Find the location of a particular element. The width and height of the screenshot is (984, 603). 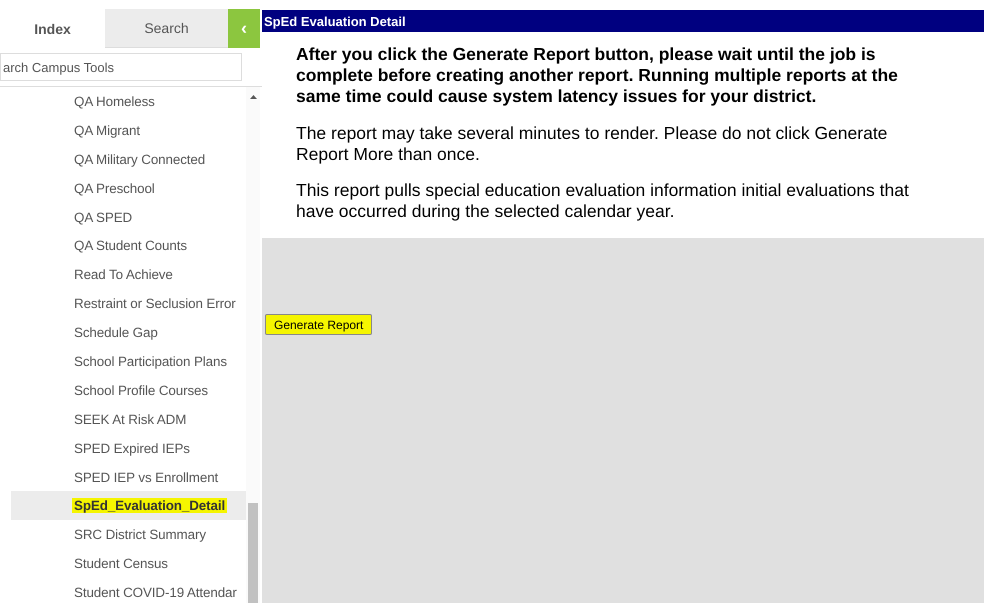

sidebar-item: Schedule Gap is located at coordinates (128, 333).